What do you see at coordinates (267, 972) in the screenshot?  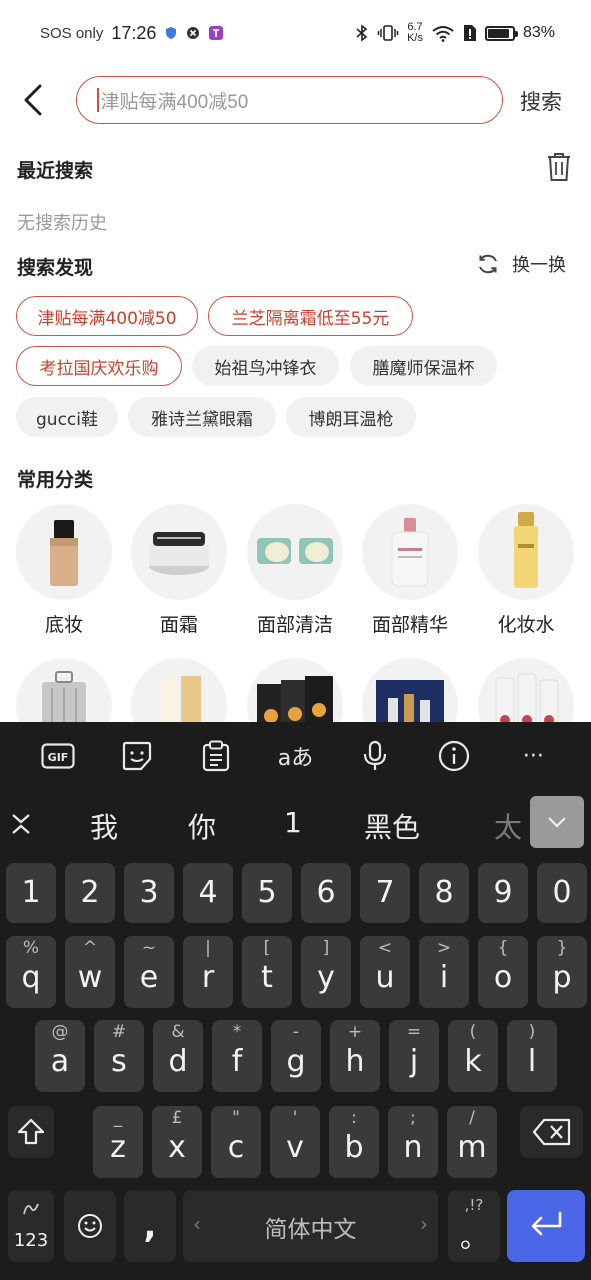 I see `letter-key: [t` at bounding box center [267, 972].